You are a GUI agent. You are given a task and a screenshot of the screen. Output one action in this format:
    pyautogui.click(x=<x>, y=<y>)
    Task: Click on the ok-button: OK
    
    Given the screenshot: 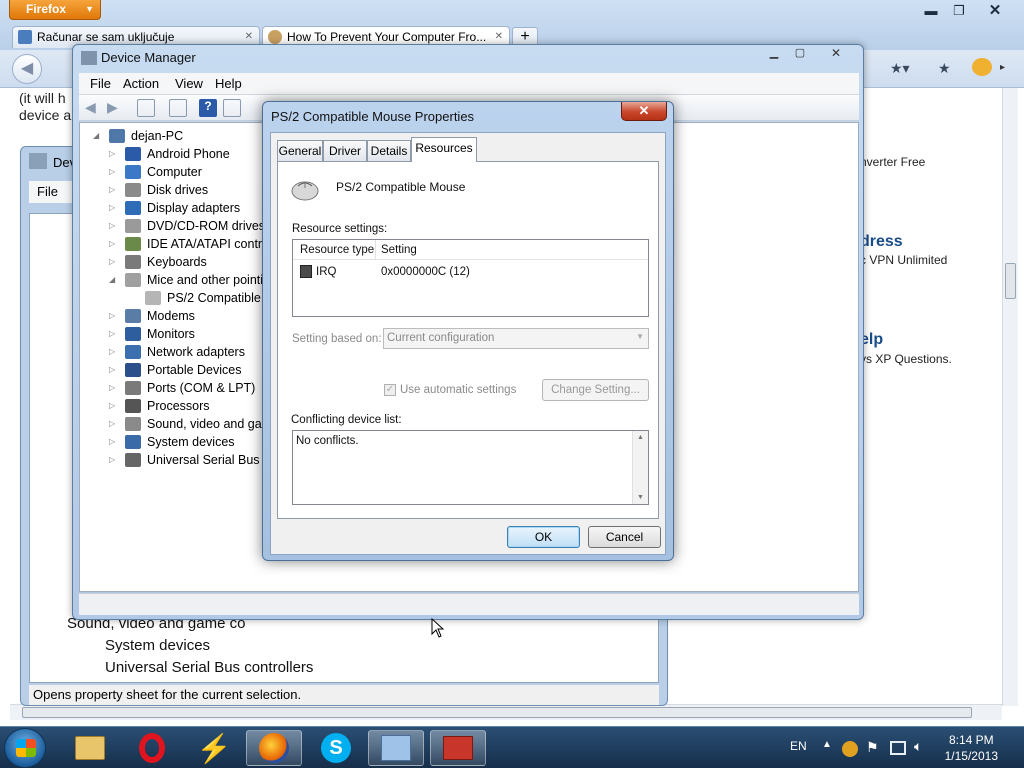 What is the action you would take?
    pyautogui.click(x=543, y=537)
    